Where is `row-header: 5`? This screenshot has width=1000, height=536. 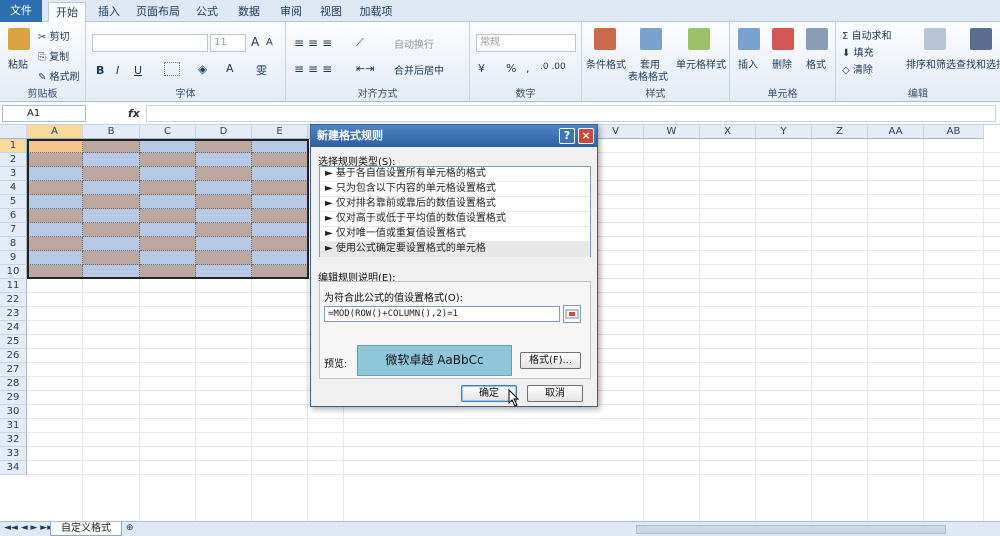
row-header: 5 is located at coordinates (13, 202).